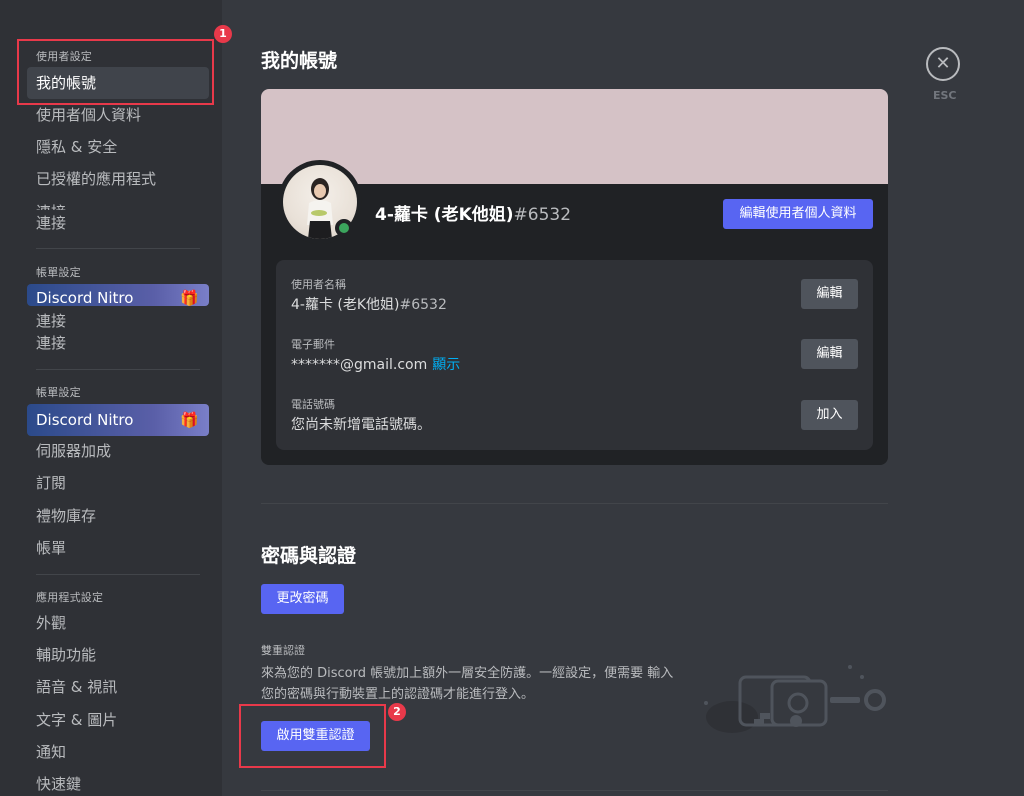  I want to click on annotation-number-1: 1, so click(223, 34).